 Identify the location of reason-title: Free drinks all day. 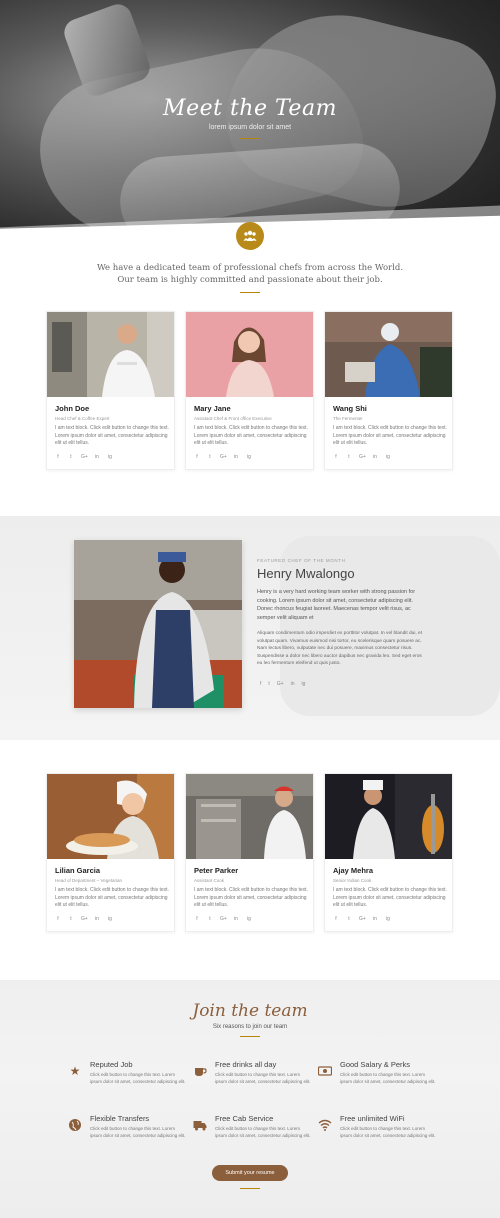
(246, 1064).